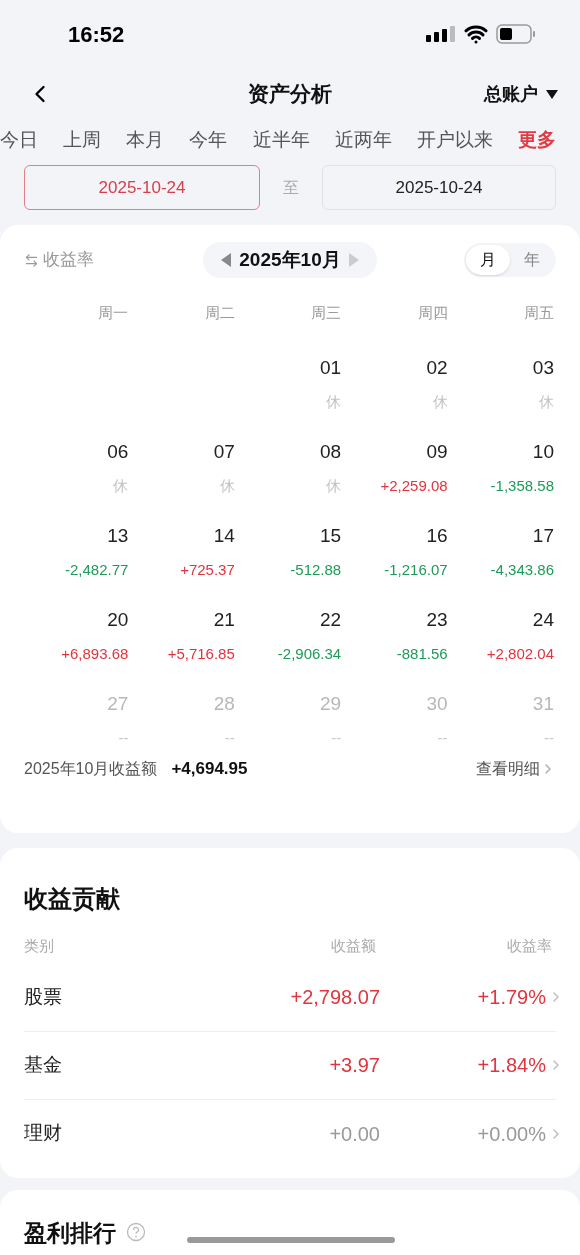  What do you see at coordinates (326, 313) in the screenshot?
I see `weekday-label: 周三` at bounding box center [326, 313].